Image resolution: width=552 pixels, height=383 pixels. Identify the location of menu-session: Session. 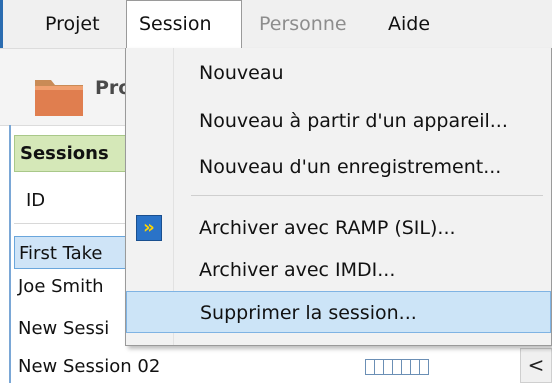
(184, 24).